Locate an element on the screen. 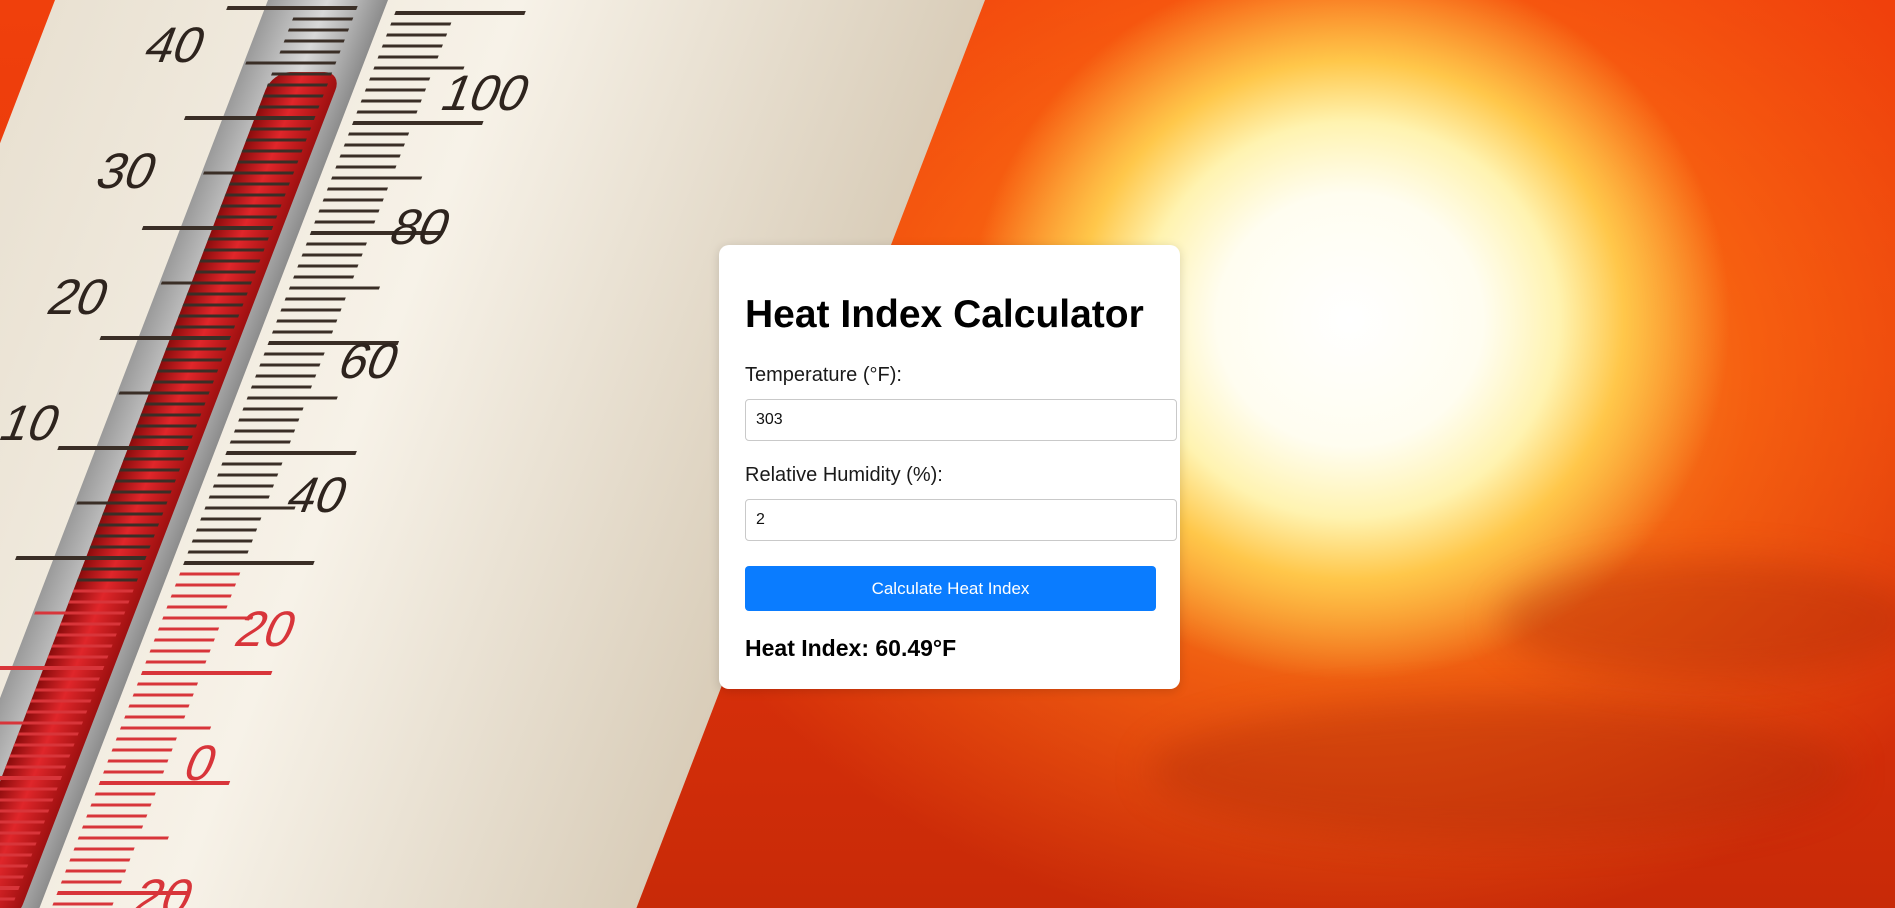 This screenshot has height=908, width=1895. humidity-input is located at coordinates (961, 520).